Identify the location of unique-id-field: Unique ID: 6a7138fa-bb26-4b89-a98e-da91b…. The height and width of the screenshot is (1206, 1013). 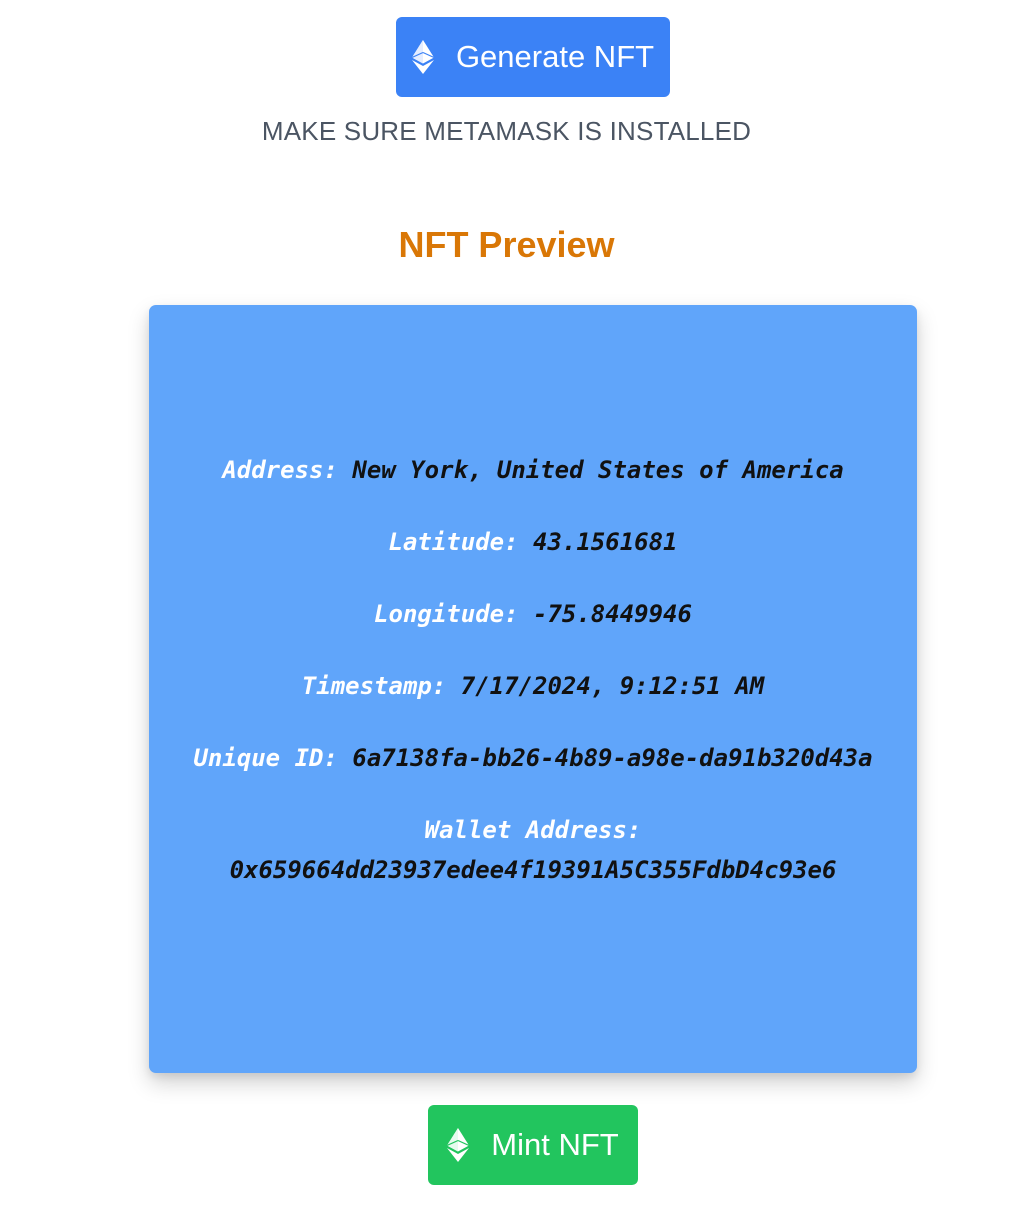
(533, 758).